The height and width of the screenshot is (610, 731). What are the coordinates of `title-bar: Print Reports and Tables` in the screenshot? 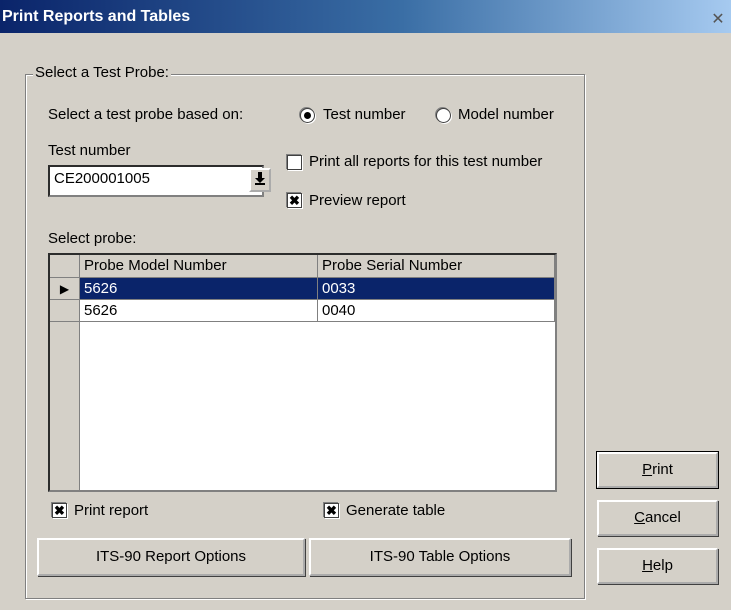 It's located at (365, 16).